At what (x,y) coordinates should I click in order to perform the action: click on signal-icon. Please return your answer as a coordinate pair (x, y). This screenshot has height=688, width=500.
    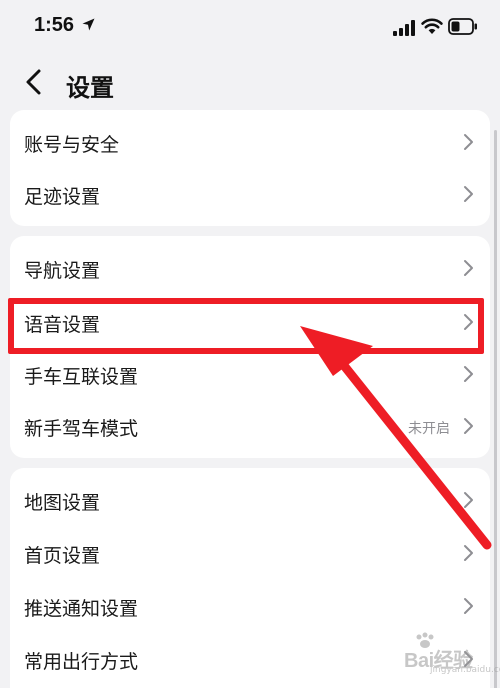
    Looking at the image, I should click on (404, 28).